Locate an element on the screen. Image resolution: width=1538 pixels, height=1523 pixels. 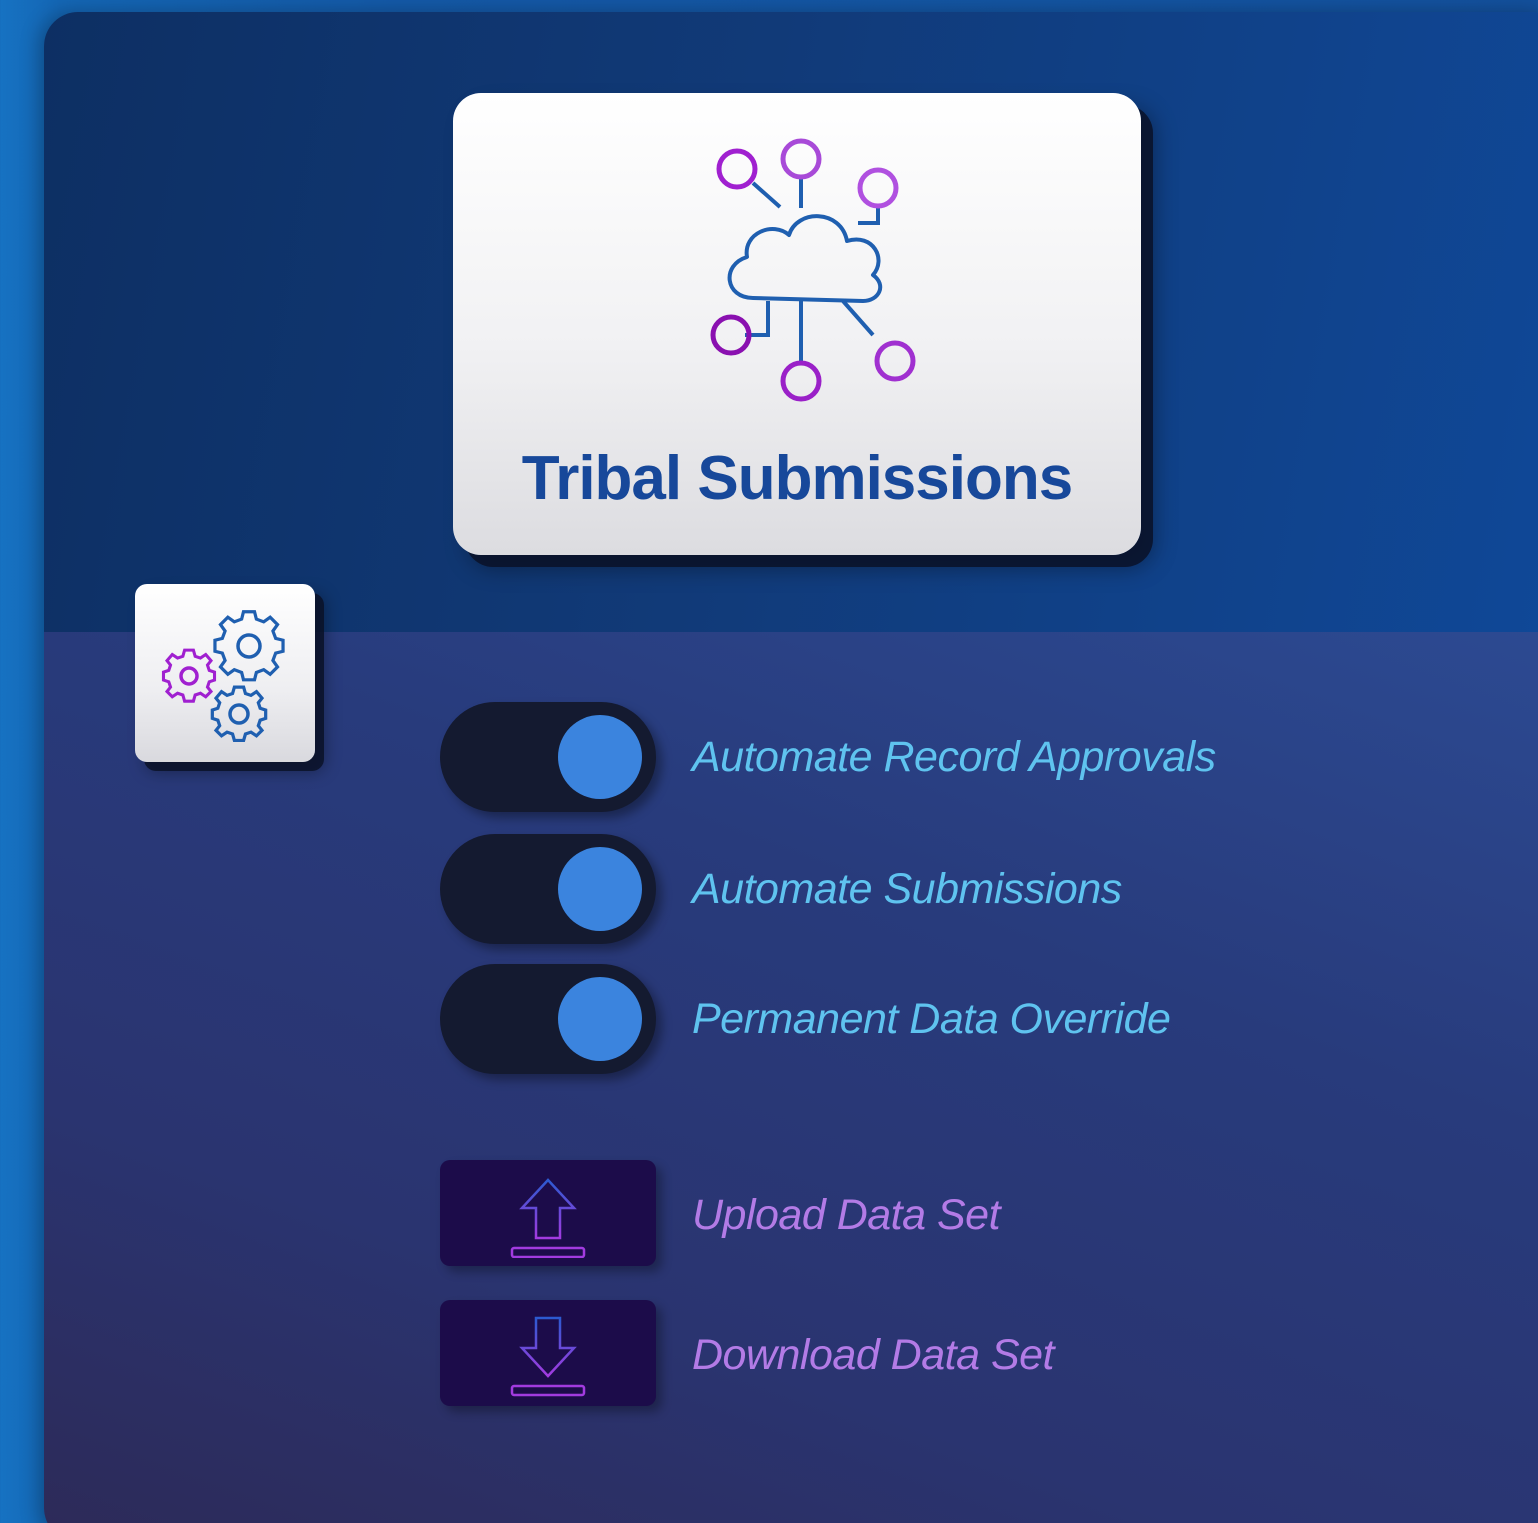
download-data-set-button is located at coordinates (548, 1353).